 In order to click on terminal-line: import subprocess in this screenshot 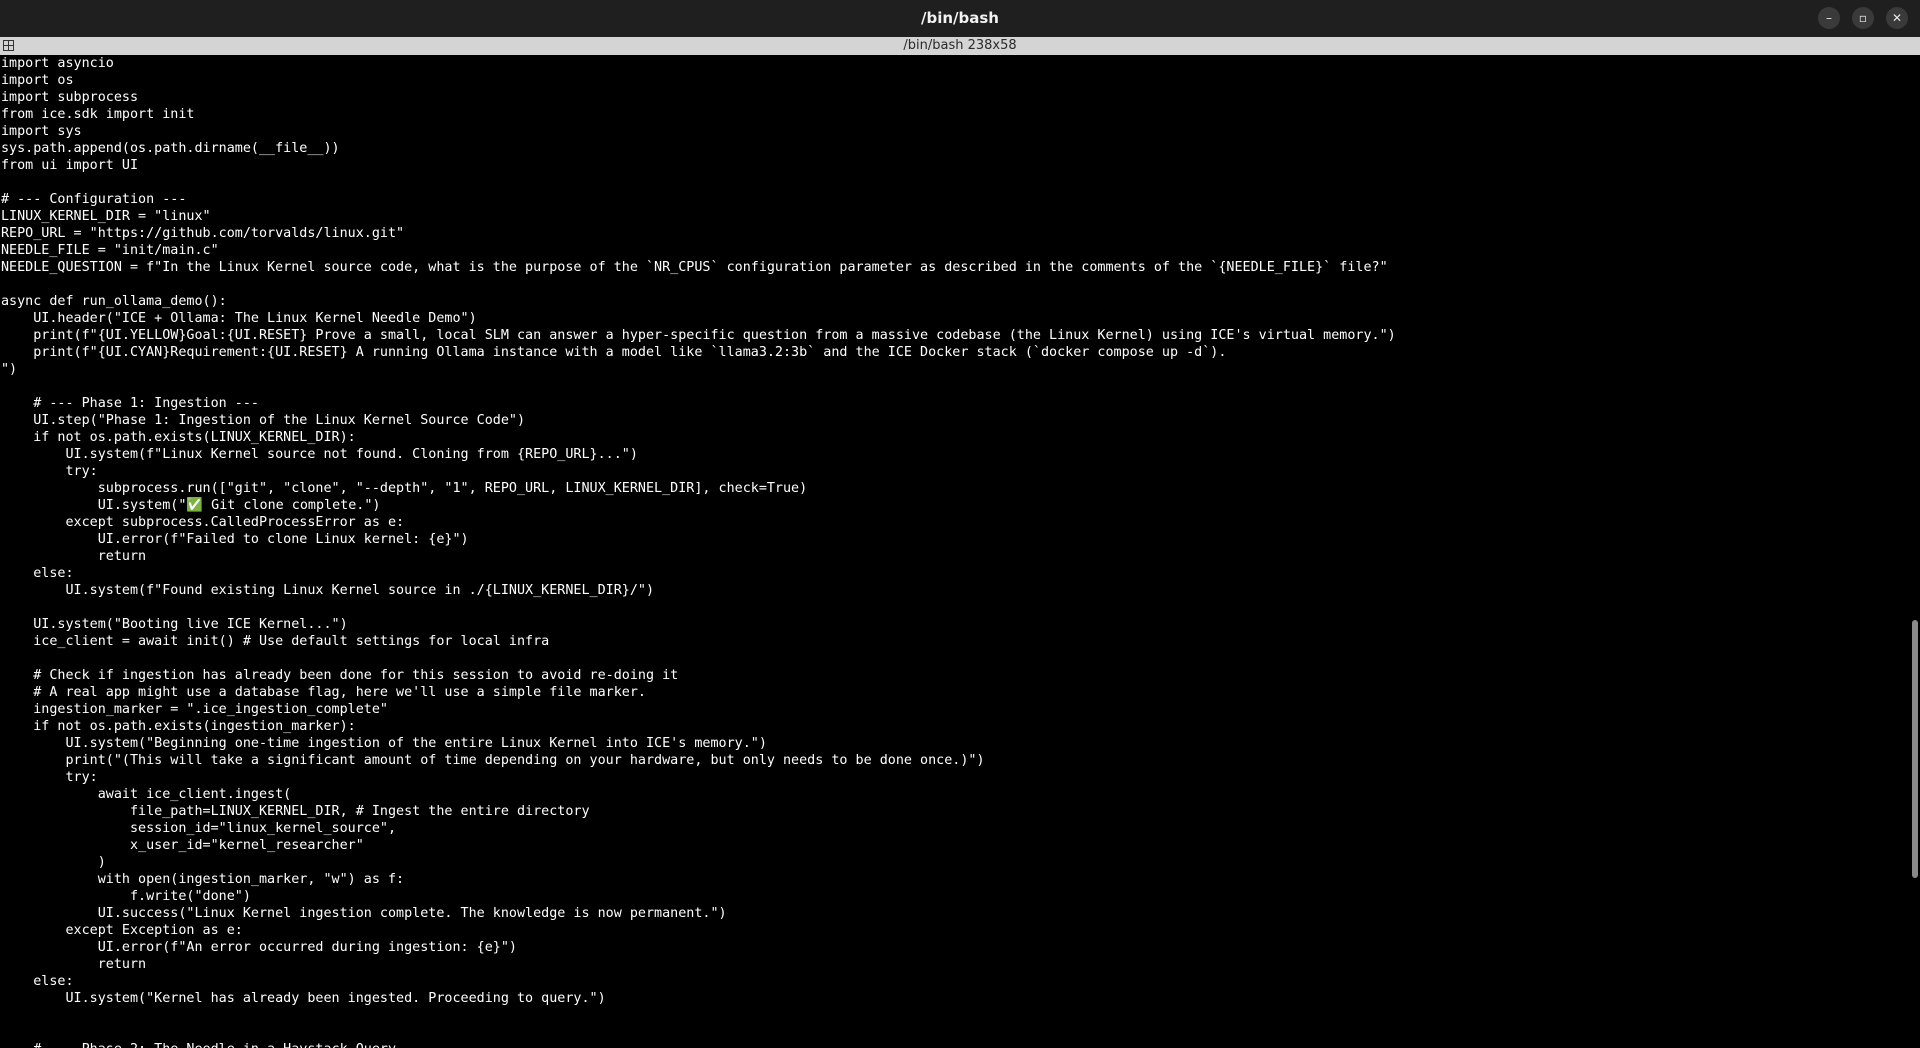, I will do `click(70, 97)`.